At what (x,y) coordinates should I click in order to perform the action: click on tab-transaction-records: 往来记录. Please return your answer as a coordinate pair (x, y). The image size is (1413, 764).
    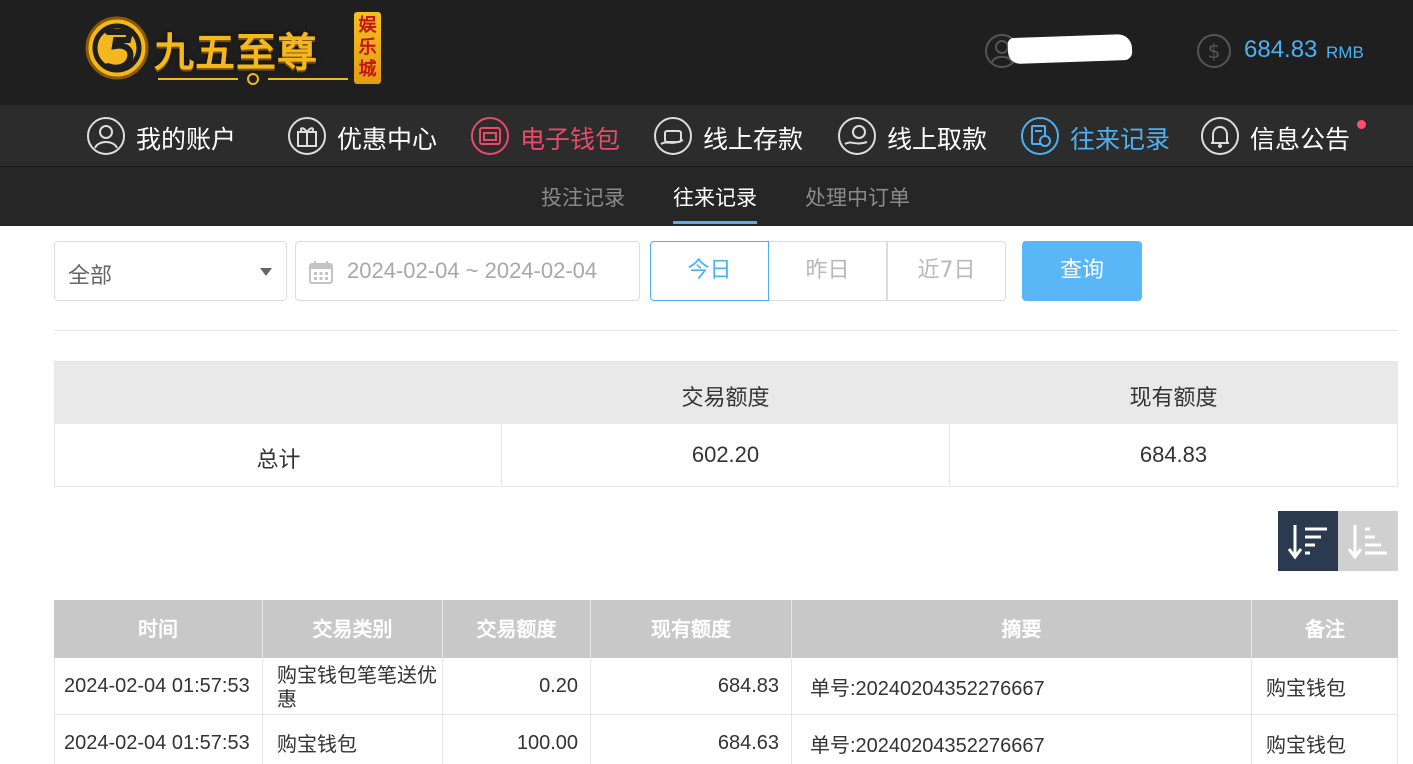
    Looking at the image, I should click on (715, 197).